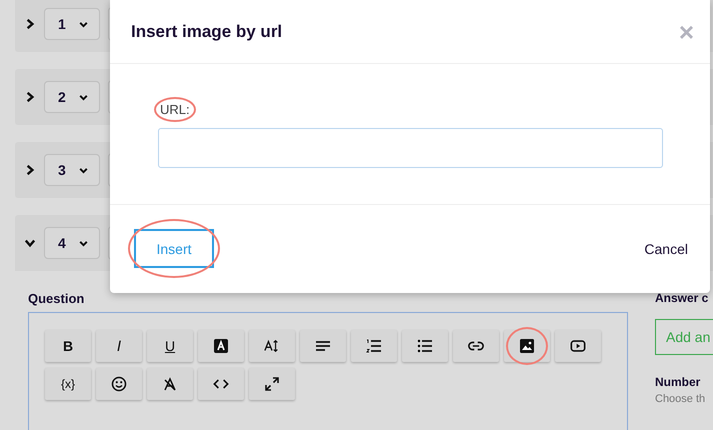 Image resolution: width=713 pixels, height=430 pixels. I want to click on align-left-icon, so click(323, 346).